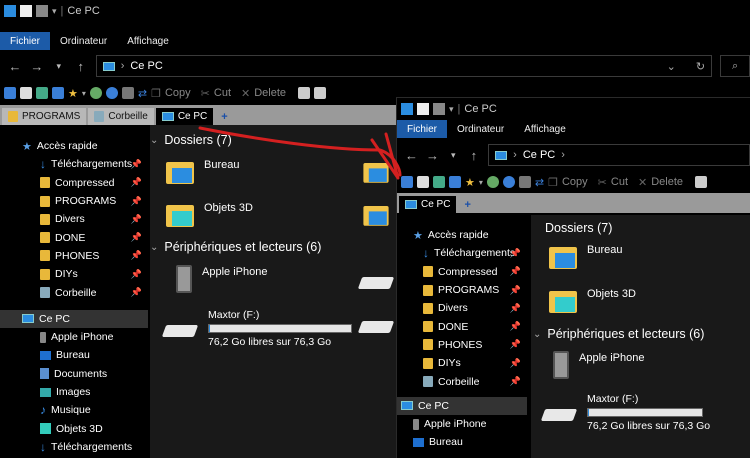 The height and width of the screenshot is (458, 750). I want to click on folder-item-documents, so click(376, 172).